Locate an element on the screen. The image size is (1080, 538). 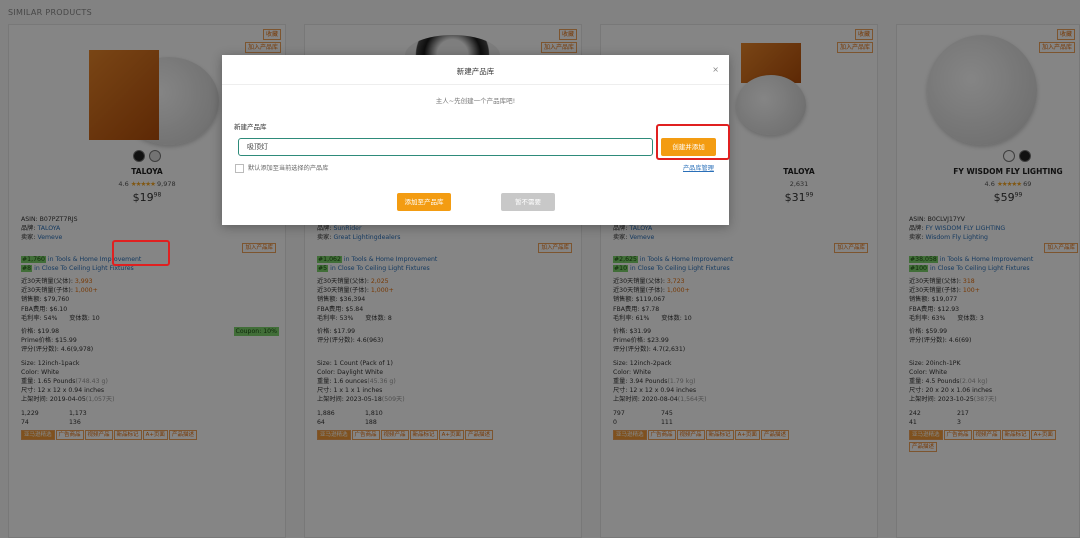
default-add-checkbox-label: 默认添加至当前选择的产品库 is located at coordinates (288, 167).